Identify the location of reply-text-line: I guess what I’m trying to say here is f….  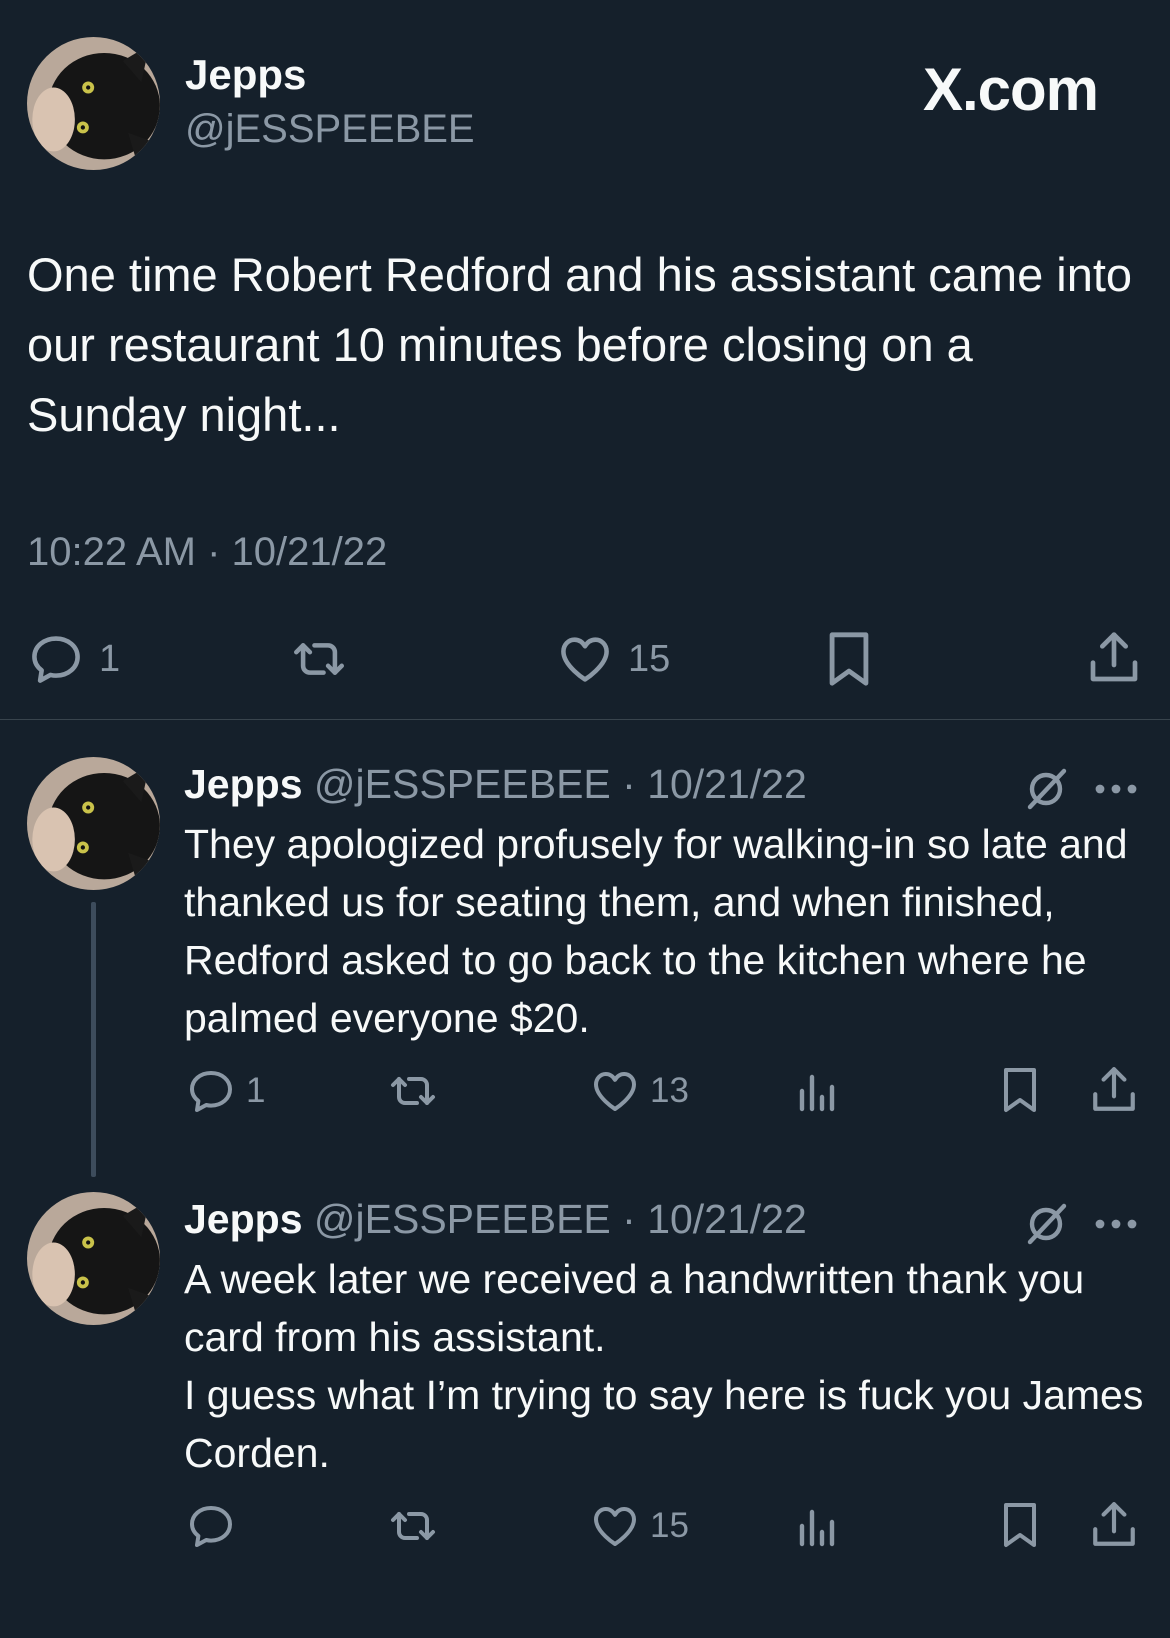
(664, 1424).